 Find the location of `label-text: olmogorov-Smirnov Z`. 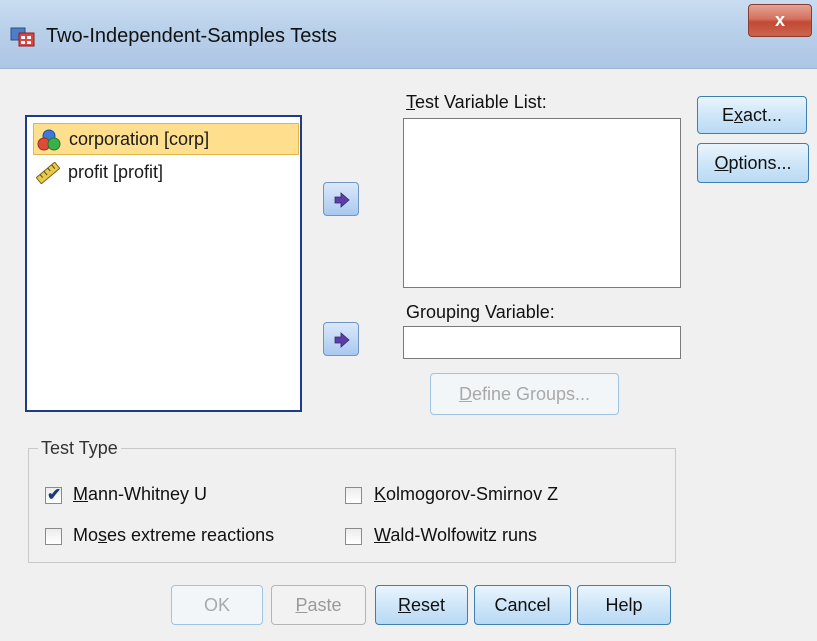

label-text: olmogorov-Smirnov Z is located at coordinates (472, 494).